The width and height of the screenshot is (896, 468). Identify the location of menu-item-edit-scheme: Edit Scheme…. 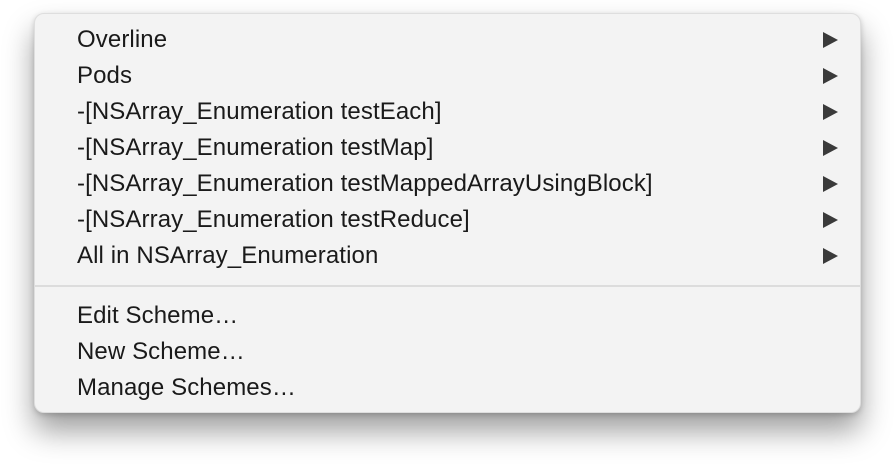
(447, 316).